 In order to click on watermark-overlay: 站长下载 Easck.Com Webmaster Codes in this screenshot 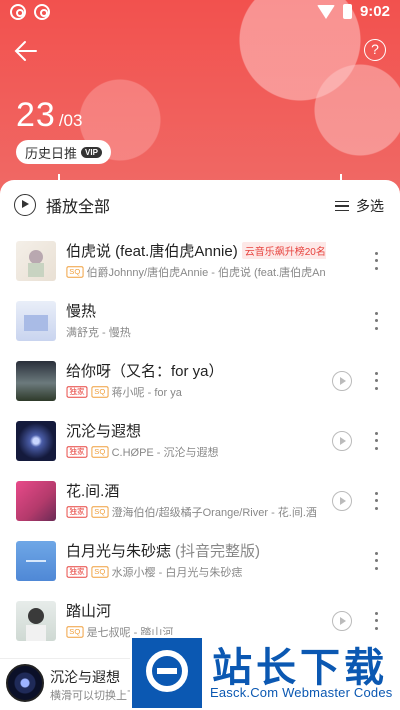, I will do `click(265, 672)`.